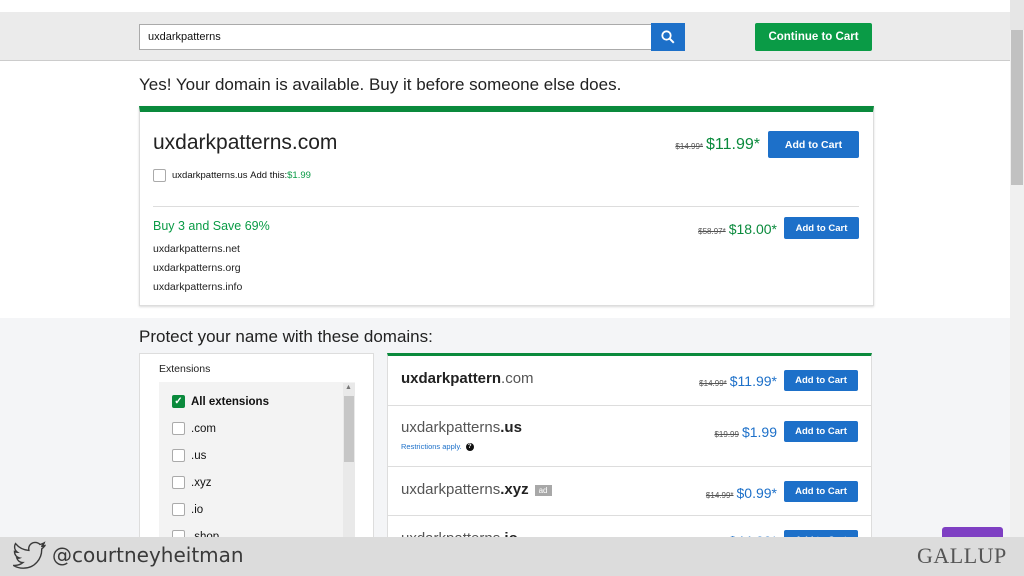 This screenshot has width=1024, height=576. Describe the element at coordinates (286, 336) in the screenshot. I see `protect-heading: Protect your name with these domains:` at that location.